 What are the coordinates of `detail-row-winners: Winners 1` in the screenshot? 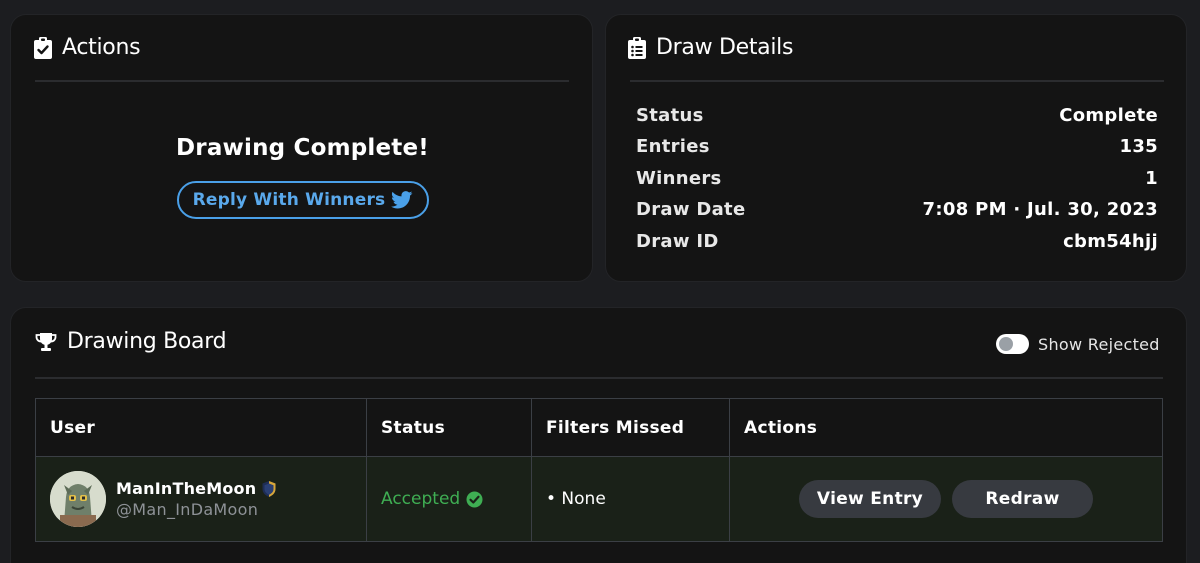 It's located at (897, 178).